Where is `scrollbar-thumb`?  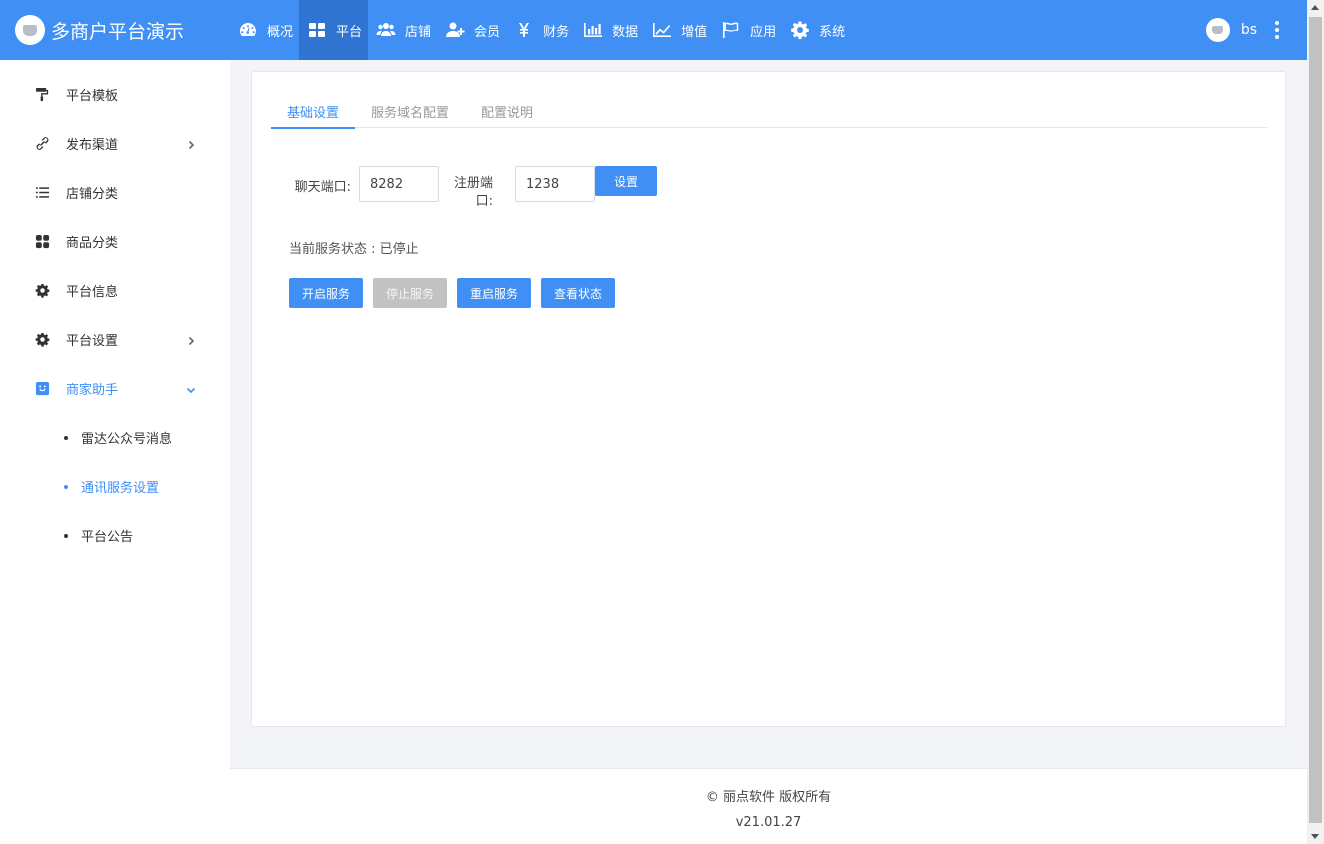
scrollbar-thumb is located at coordinates (1315, 420).